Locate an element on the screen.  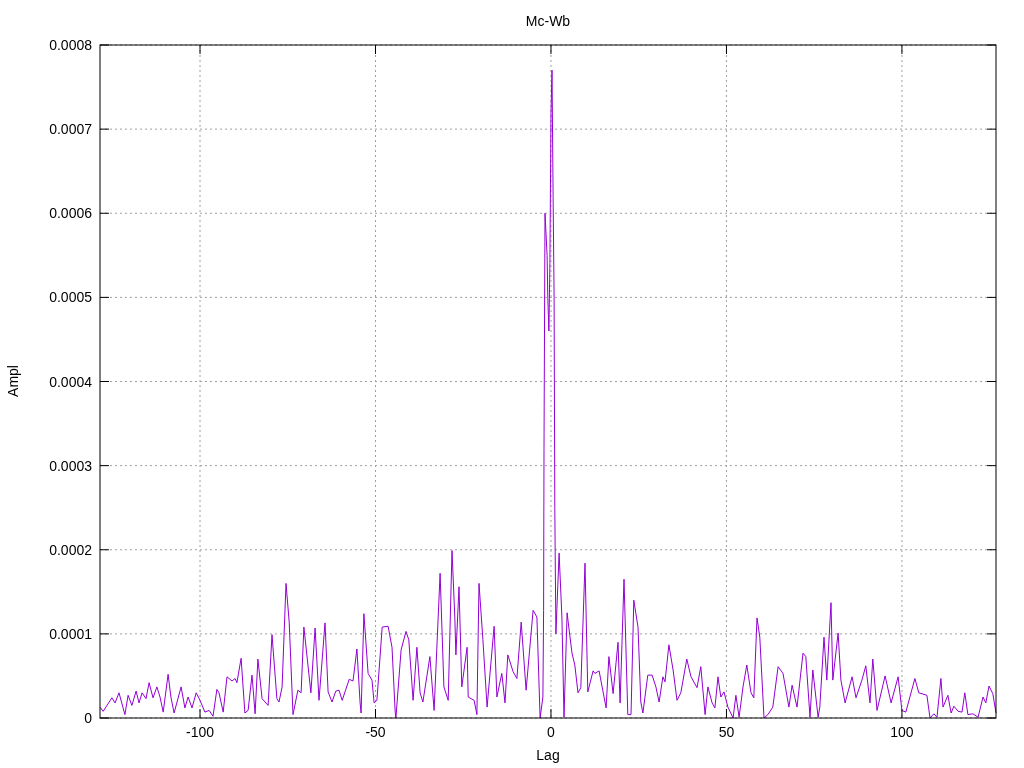
y-axis-label: Ampl is located at coordinates (13, 381).